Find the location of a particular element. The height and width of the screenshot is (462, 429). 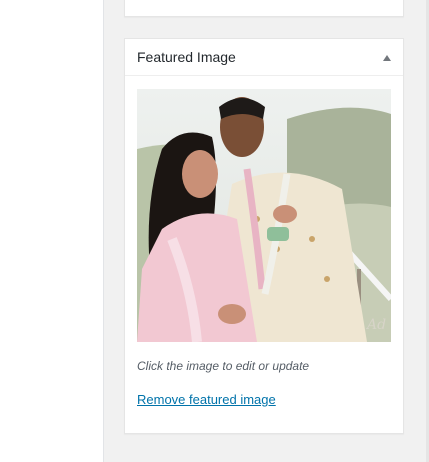

previous-panel is located at coordinates (264, 8).